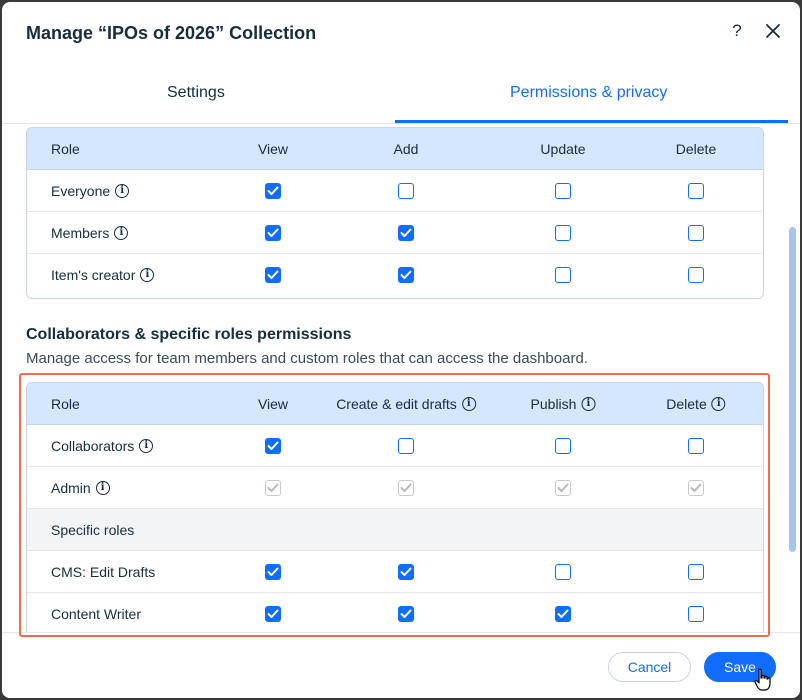  Describe the element at coordinates (93, 446) in the screenshot. I see `role-name-text: Collaborators` at that location.